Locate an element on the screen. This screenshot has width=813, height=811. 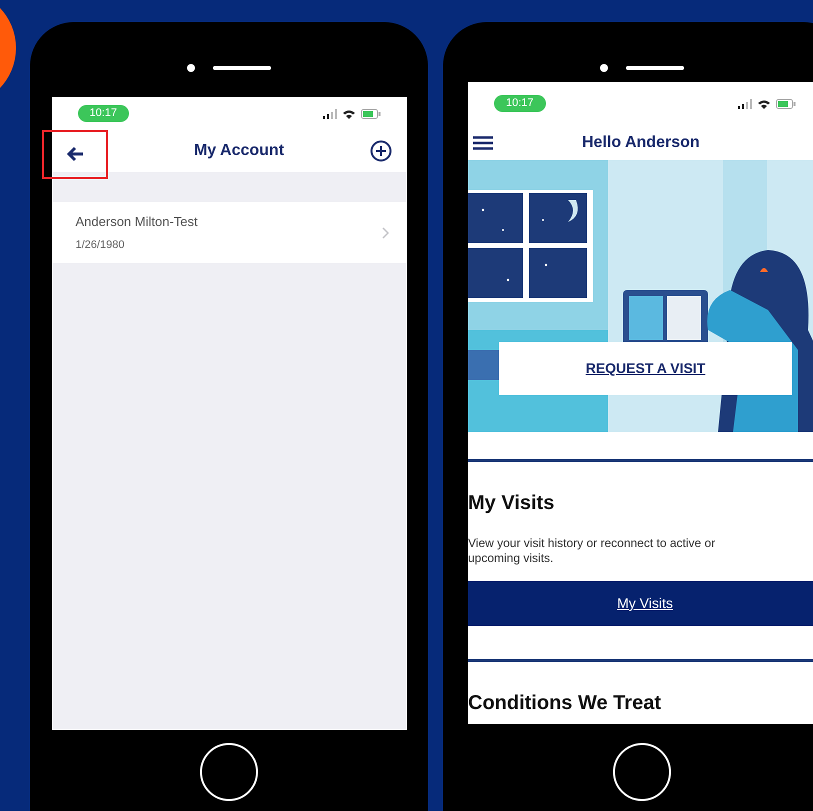
back-arrow-icon is located at coordinates (75, 154).